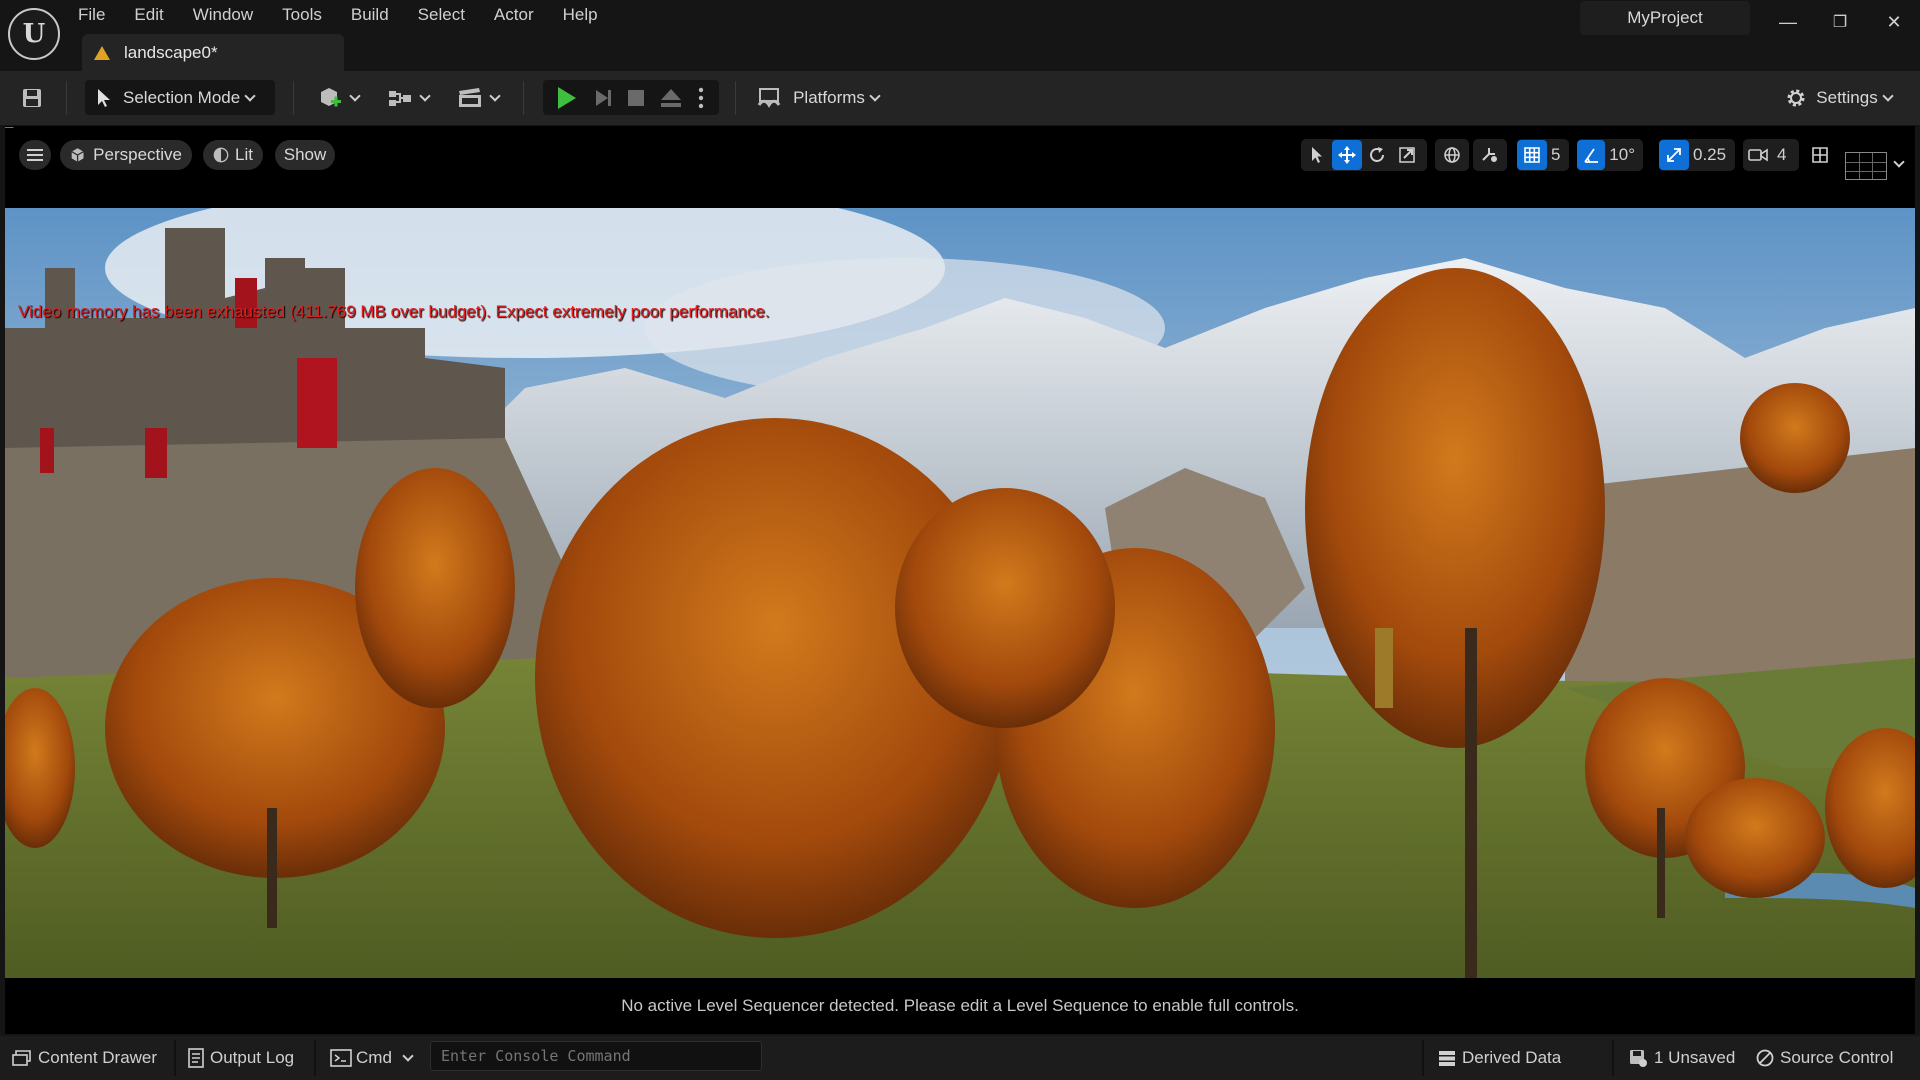  I want to click on play-icon, so click(567, 97).